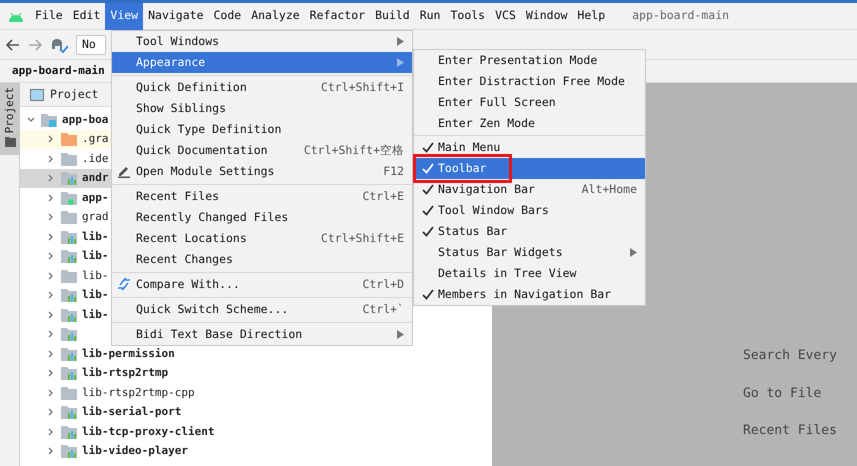 Image resolution: width=857 pixels, height=466 pixels. What do you see at coordinates (362, 87) in the screenshot?
I see `shortcut-label: Ctrl+Shift+I` at bounding box center [362, 87].